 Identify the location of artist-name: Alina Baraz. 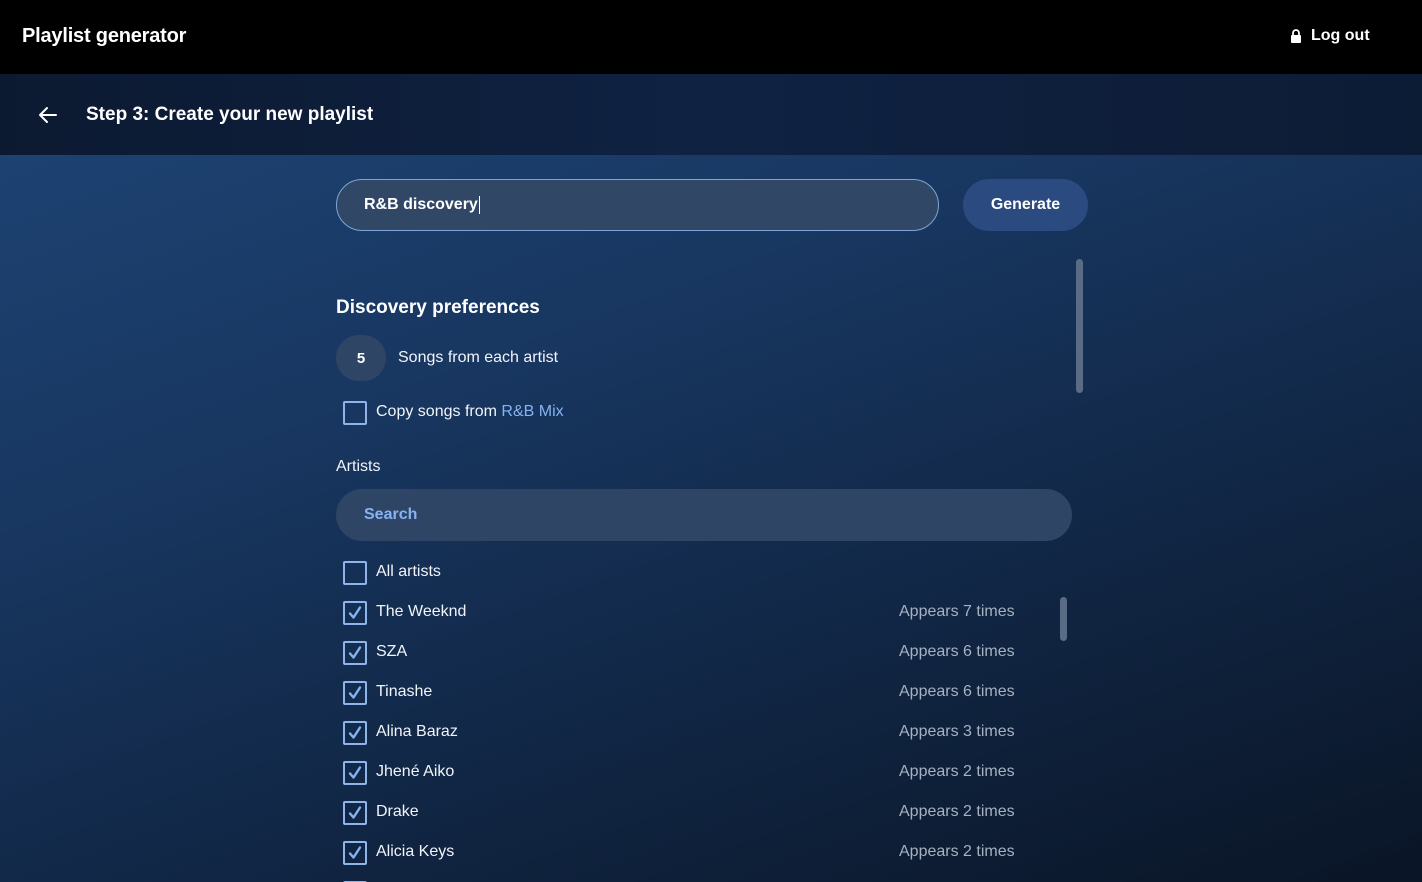
(417, 731).